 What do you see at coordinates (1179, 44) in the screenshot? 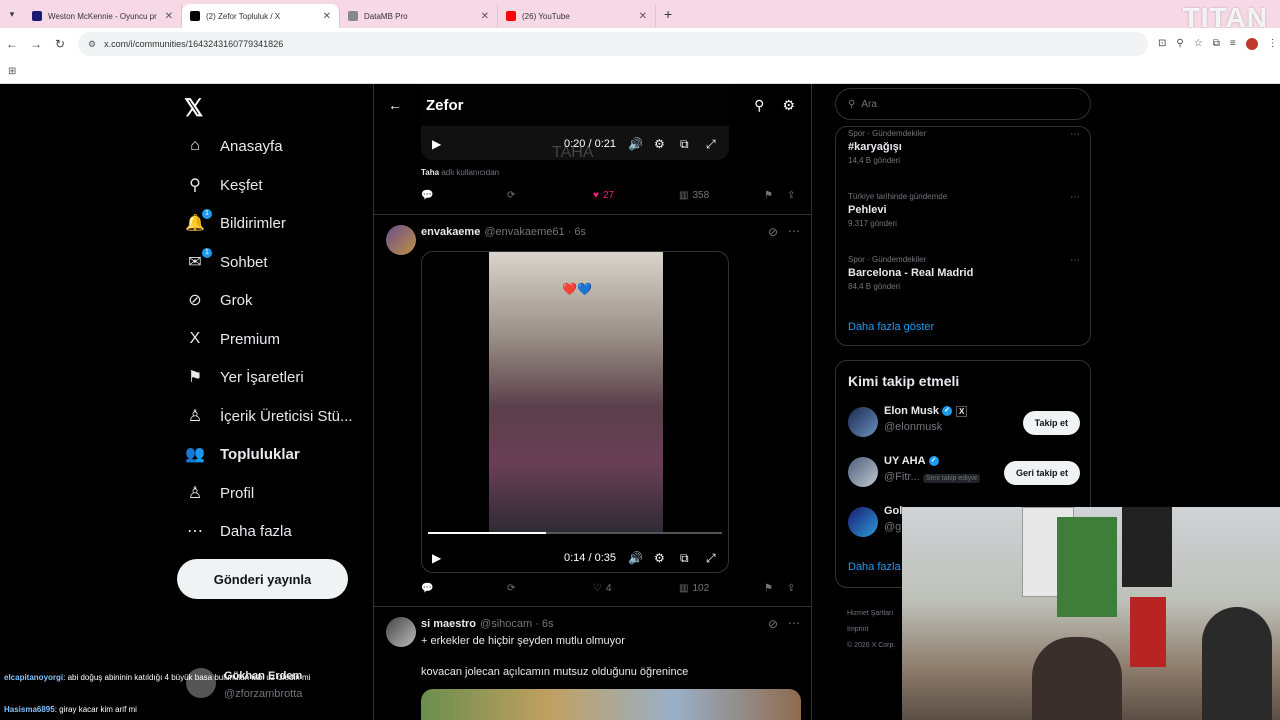
I see `zoom-icon: ⚲` at bounding box center [1179, 44].